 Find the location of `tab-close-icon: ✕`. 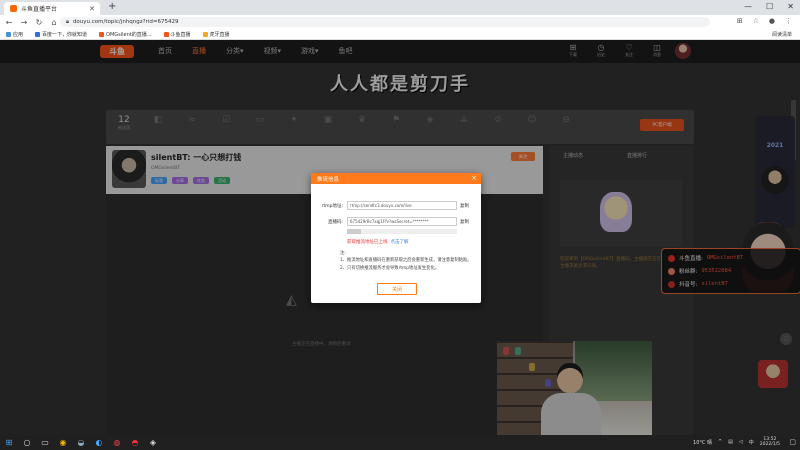

tab-close-icon: ✕ is located at coordinates (92, 9).